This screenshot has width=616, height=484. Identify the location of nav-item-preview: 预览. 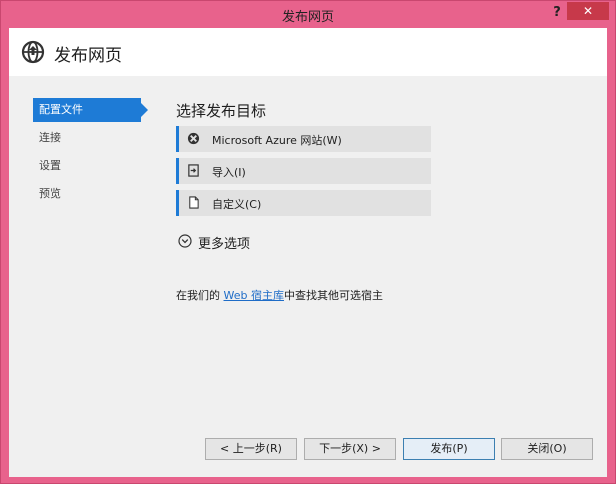
(88, 194).